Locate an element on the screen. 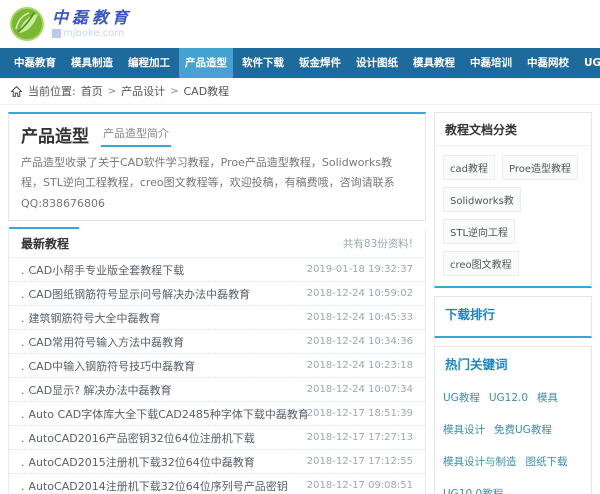 The height and width of the screenshot is (494, 600). article-link: . 建筑钢筋符号大全中磊教育 is located at coordinates (91, 318).